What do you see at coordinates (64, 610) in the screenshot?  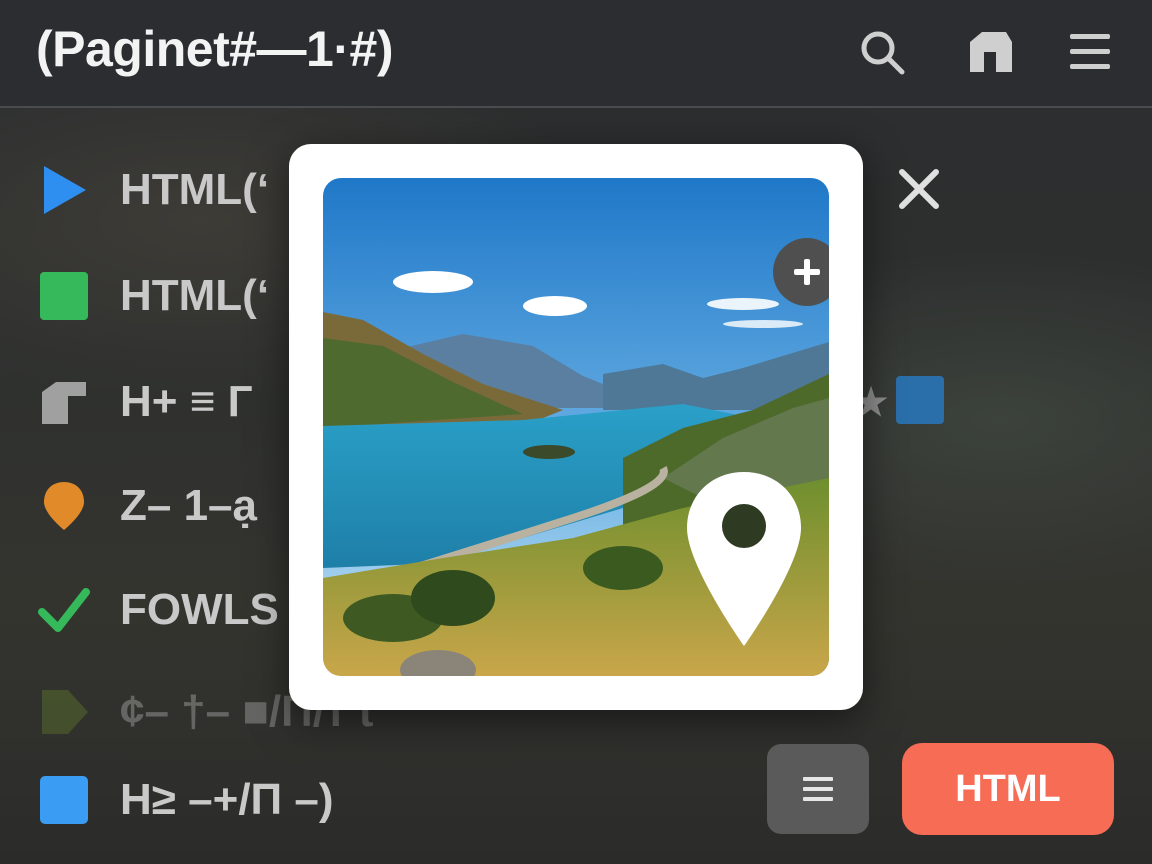 I see `check-icon` at bounding box center [64, 610].